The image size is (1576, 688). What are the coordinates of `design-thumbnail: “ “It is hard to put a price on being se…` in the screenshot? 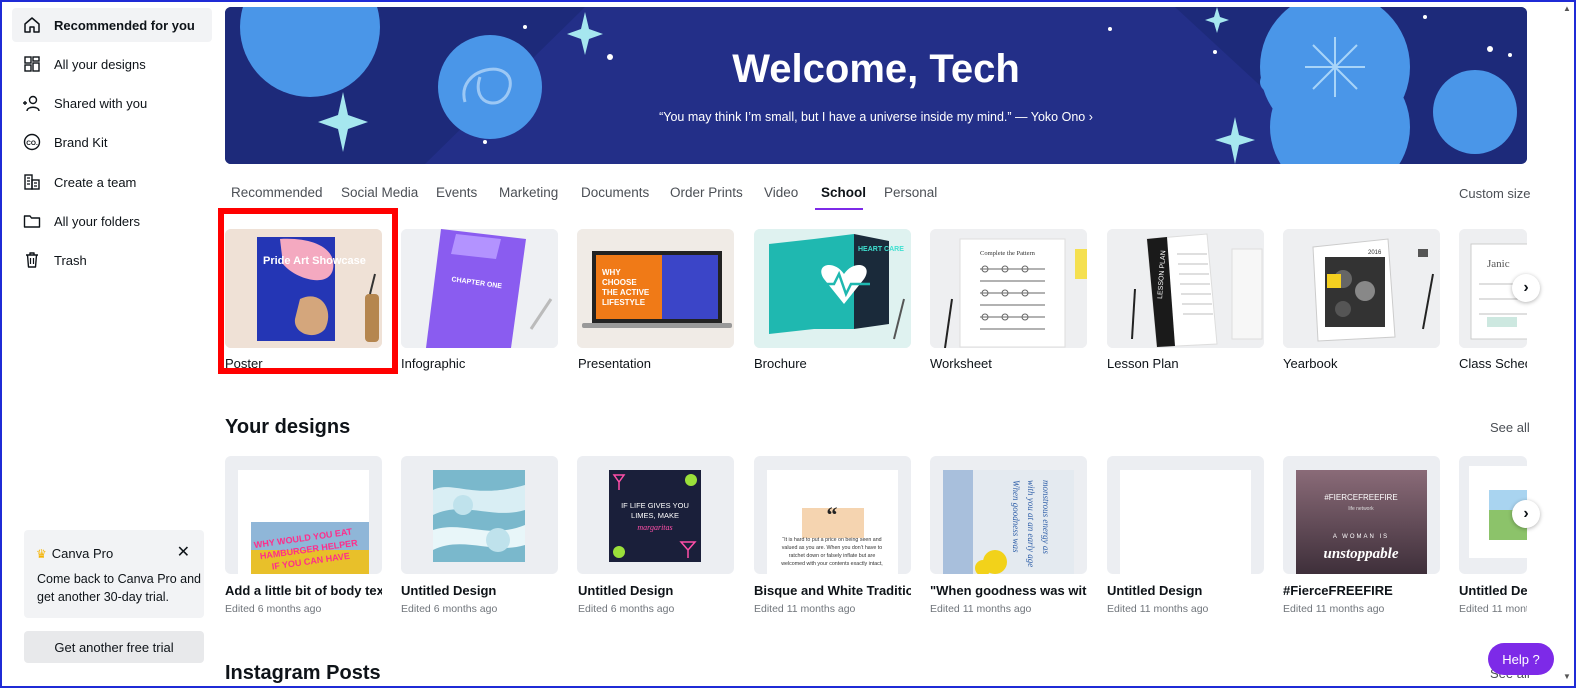 It's located at (832, 522).